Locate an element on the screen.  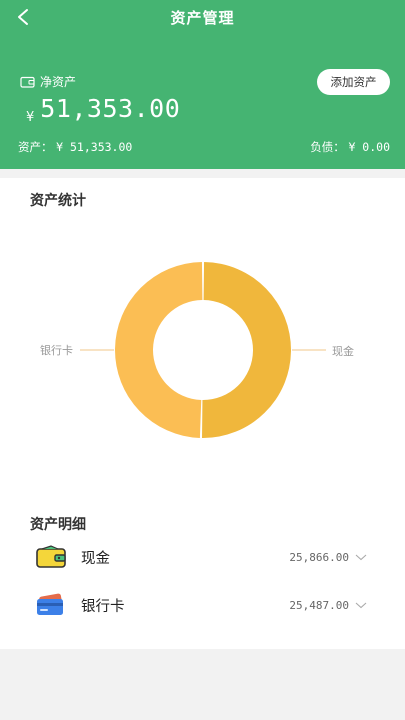
assets-label: 资产： is located at coordinates (35, 147).